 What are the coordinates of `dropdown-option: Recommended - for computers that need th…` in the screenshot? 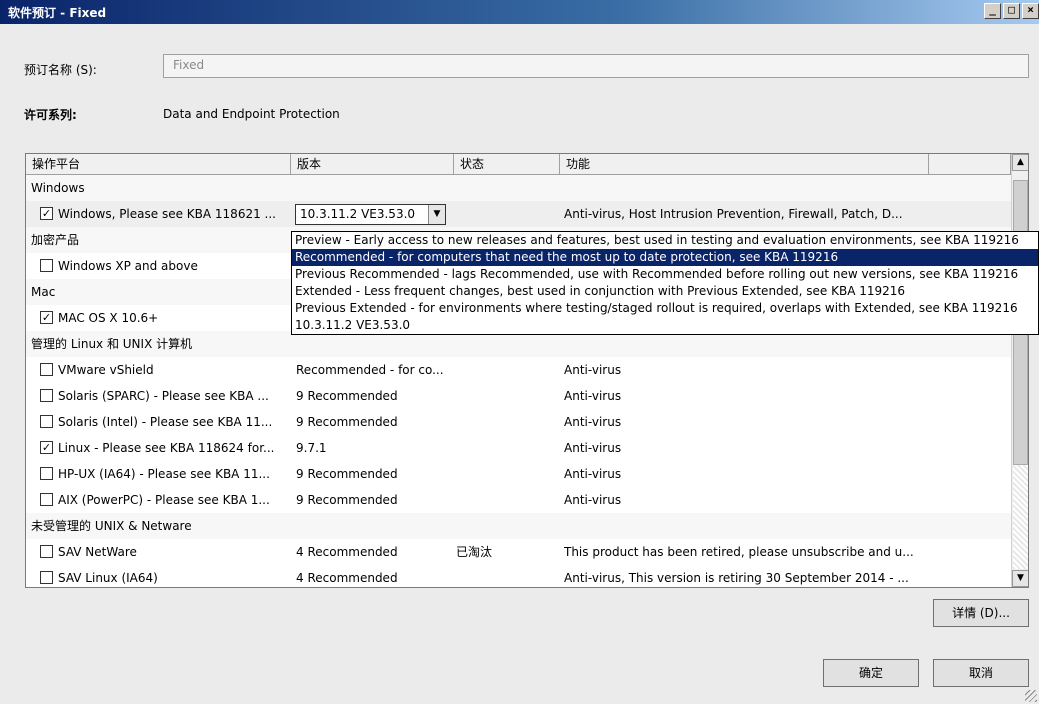 It's located at (665, 257).